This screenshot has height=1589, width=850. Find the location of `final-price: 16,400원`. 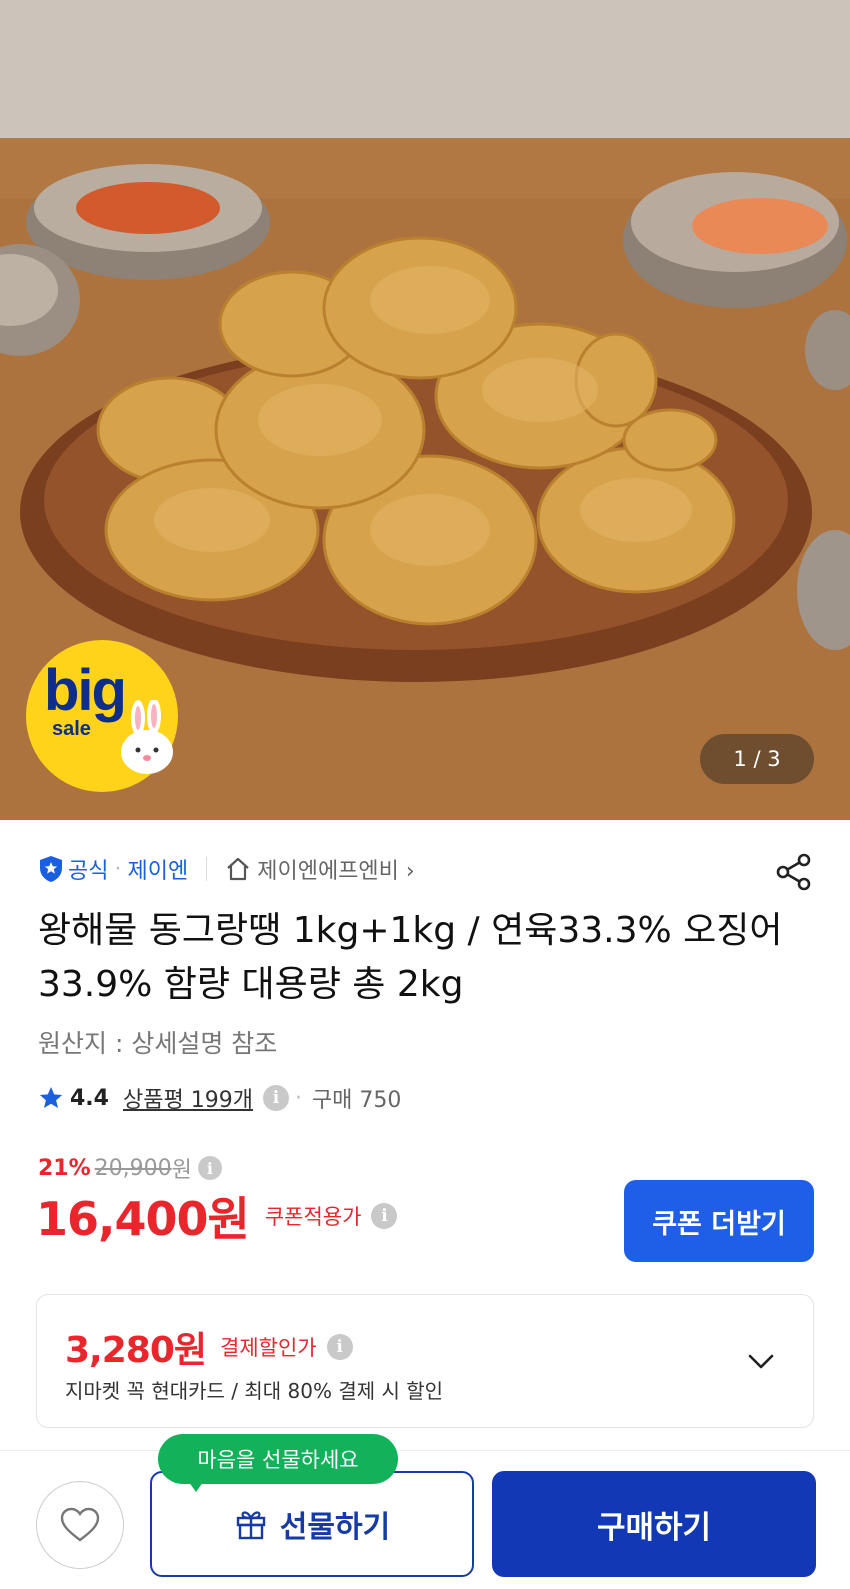

final-price: 16,400원 is located at coordinates (143, 1219).